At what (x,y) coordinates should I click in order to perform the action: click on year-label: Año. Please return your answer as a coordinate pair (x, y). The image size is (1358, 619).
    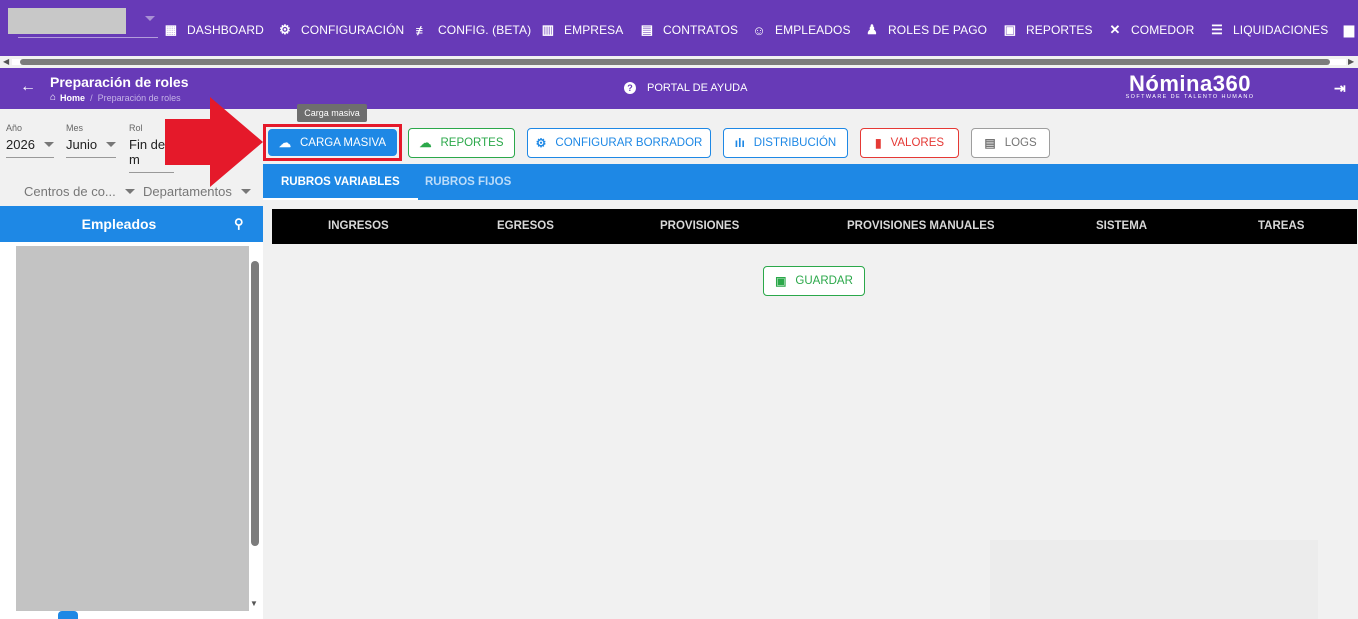
    Looking at the image, I should click on (14, 128).